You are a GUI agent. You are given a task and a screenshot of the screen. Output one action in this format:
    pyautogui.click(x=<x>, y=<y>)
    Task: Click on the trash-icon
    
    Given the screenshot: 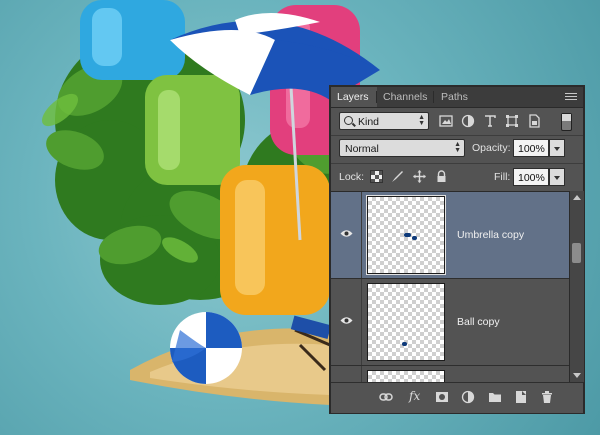 What is the action you would take?
    pyautogui.click(x=547, y=397)
    